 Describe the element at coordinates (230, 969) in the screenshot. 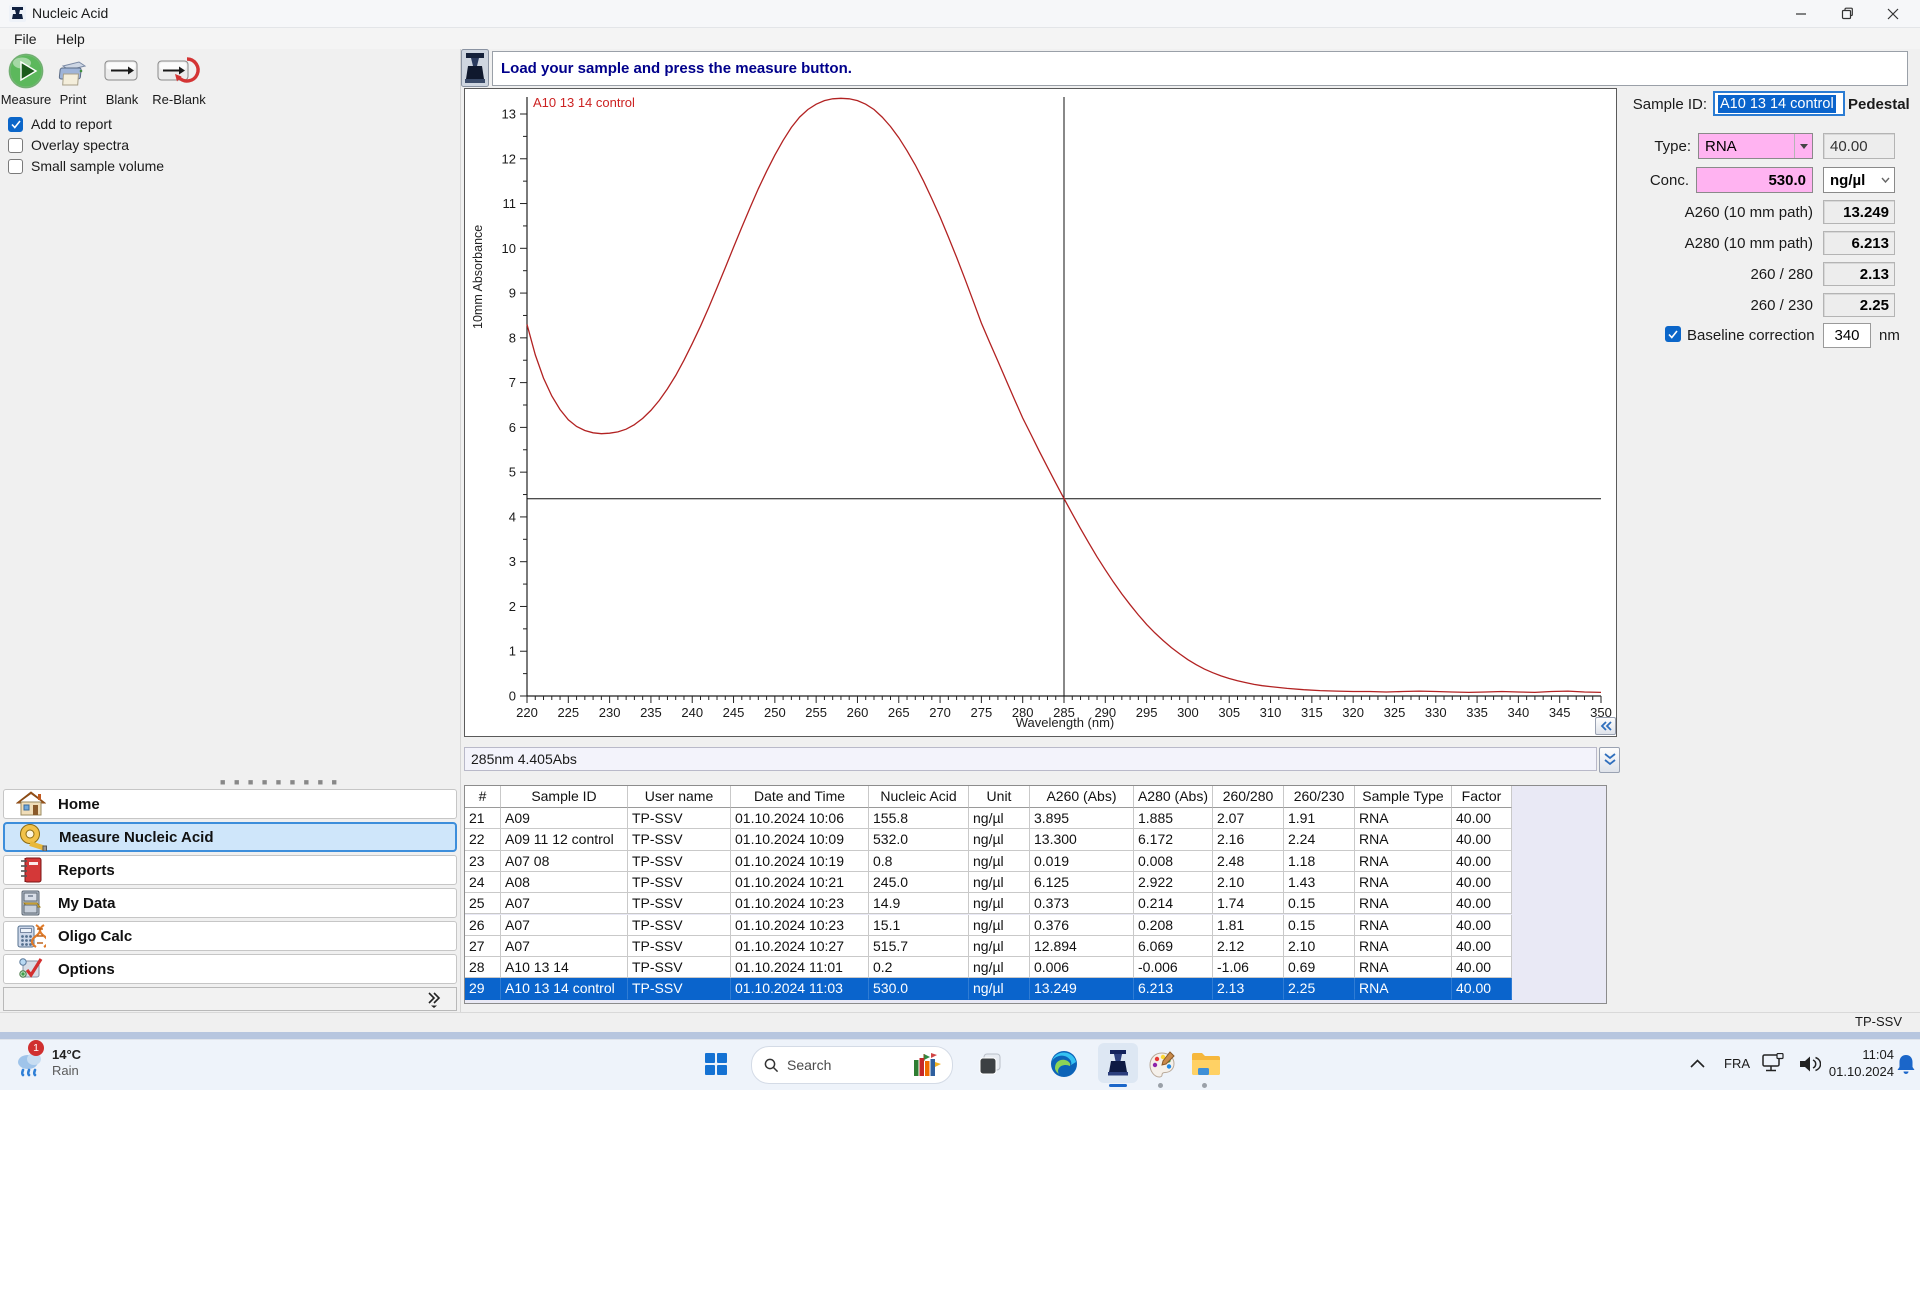

I see `sidebar-item-options: Options` at that location.